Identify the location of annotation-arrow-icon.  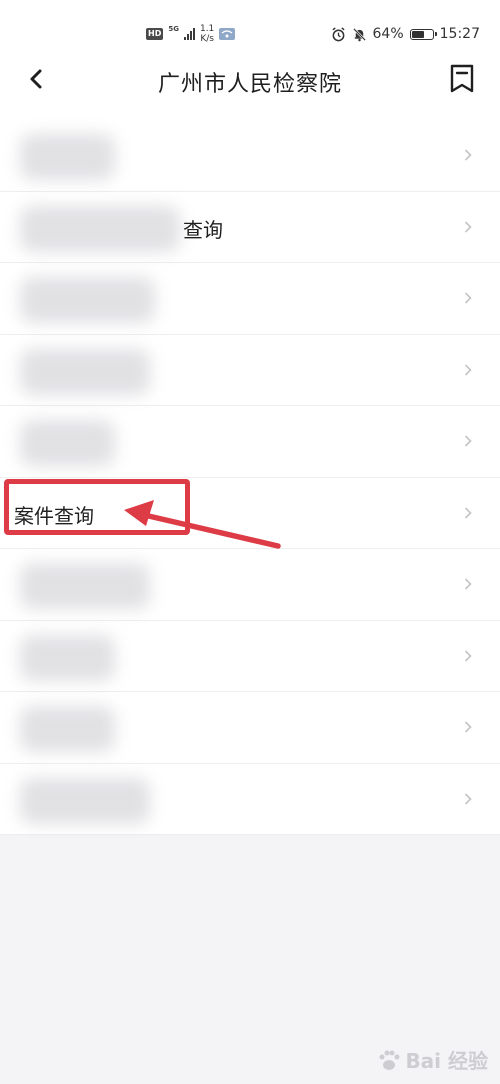
(202, 524).